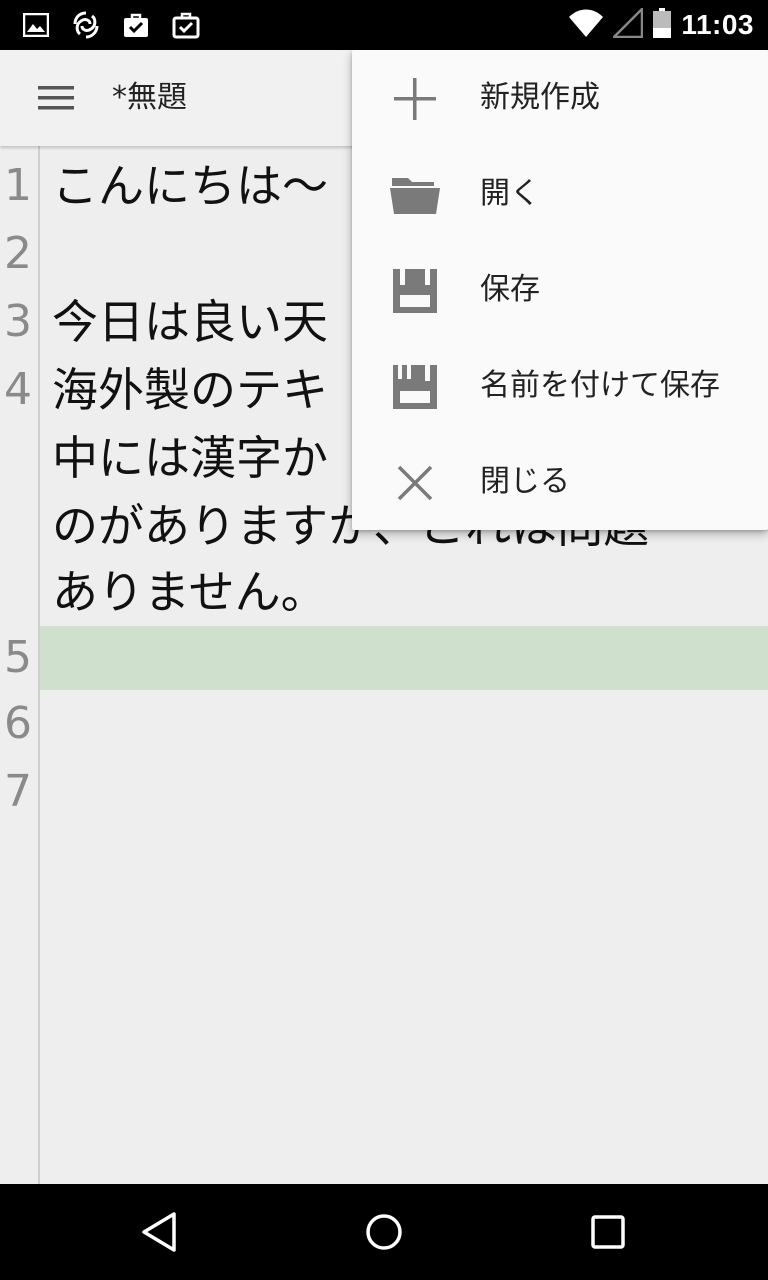  I want to click on save-as-icon, so click(415, 387).